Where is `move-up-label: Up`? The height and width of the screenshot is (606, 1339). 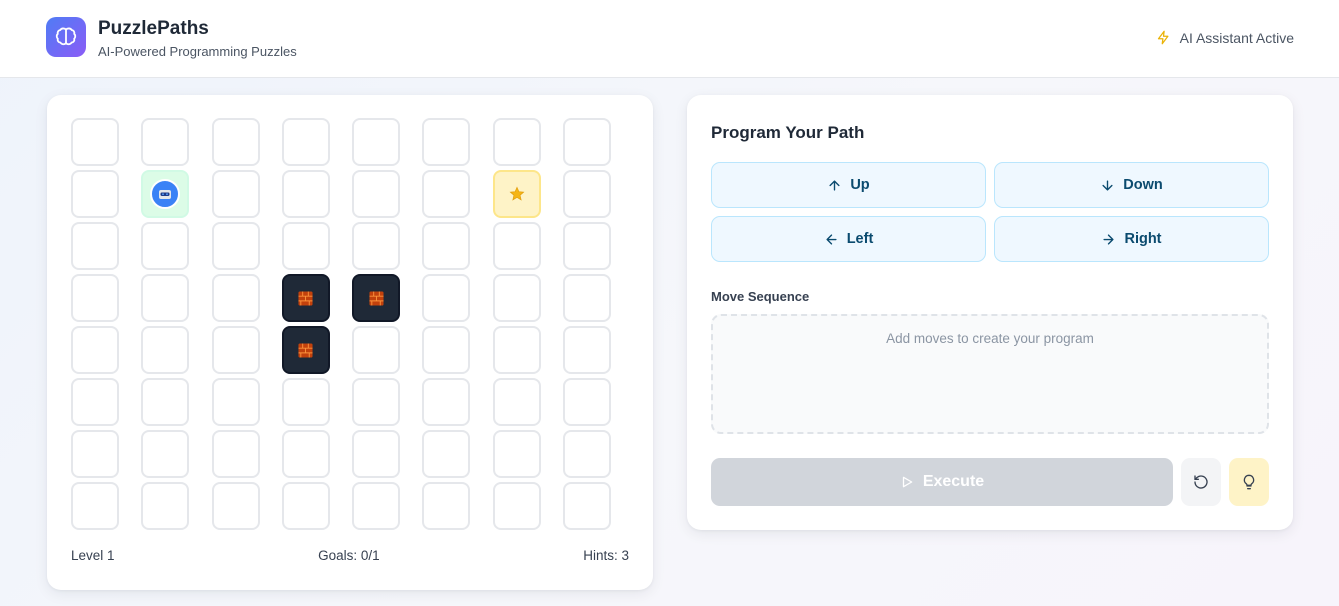 move-up-label: Up is located at coordinates (860, 185).